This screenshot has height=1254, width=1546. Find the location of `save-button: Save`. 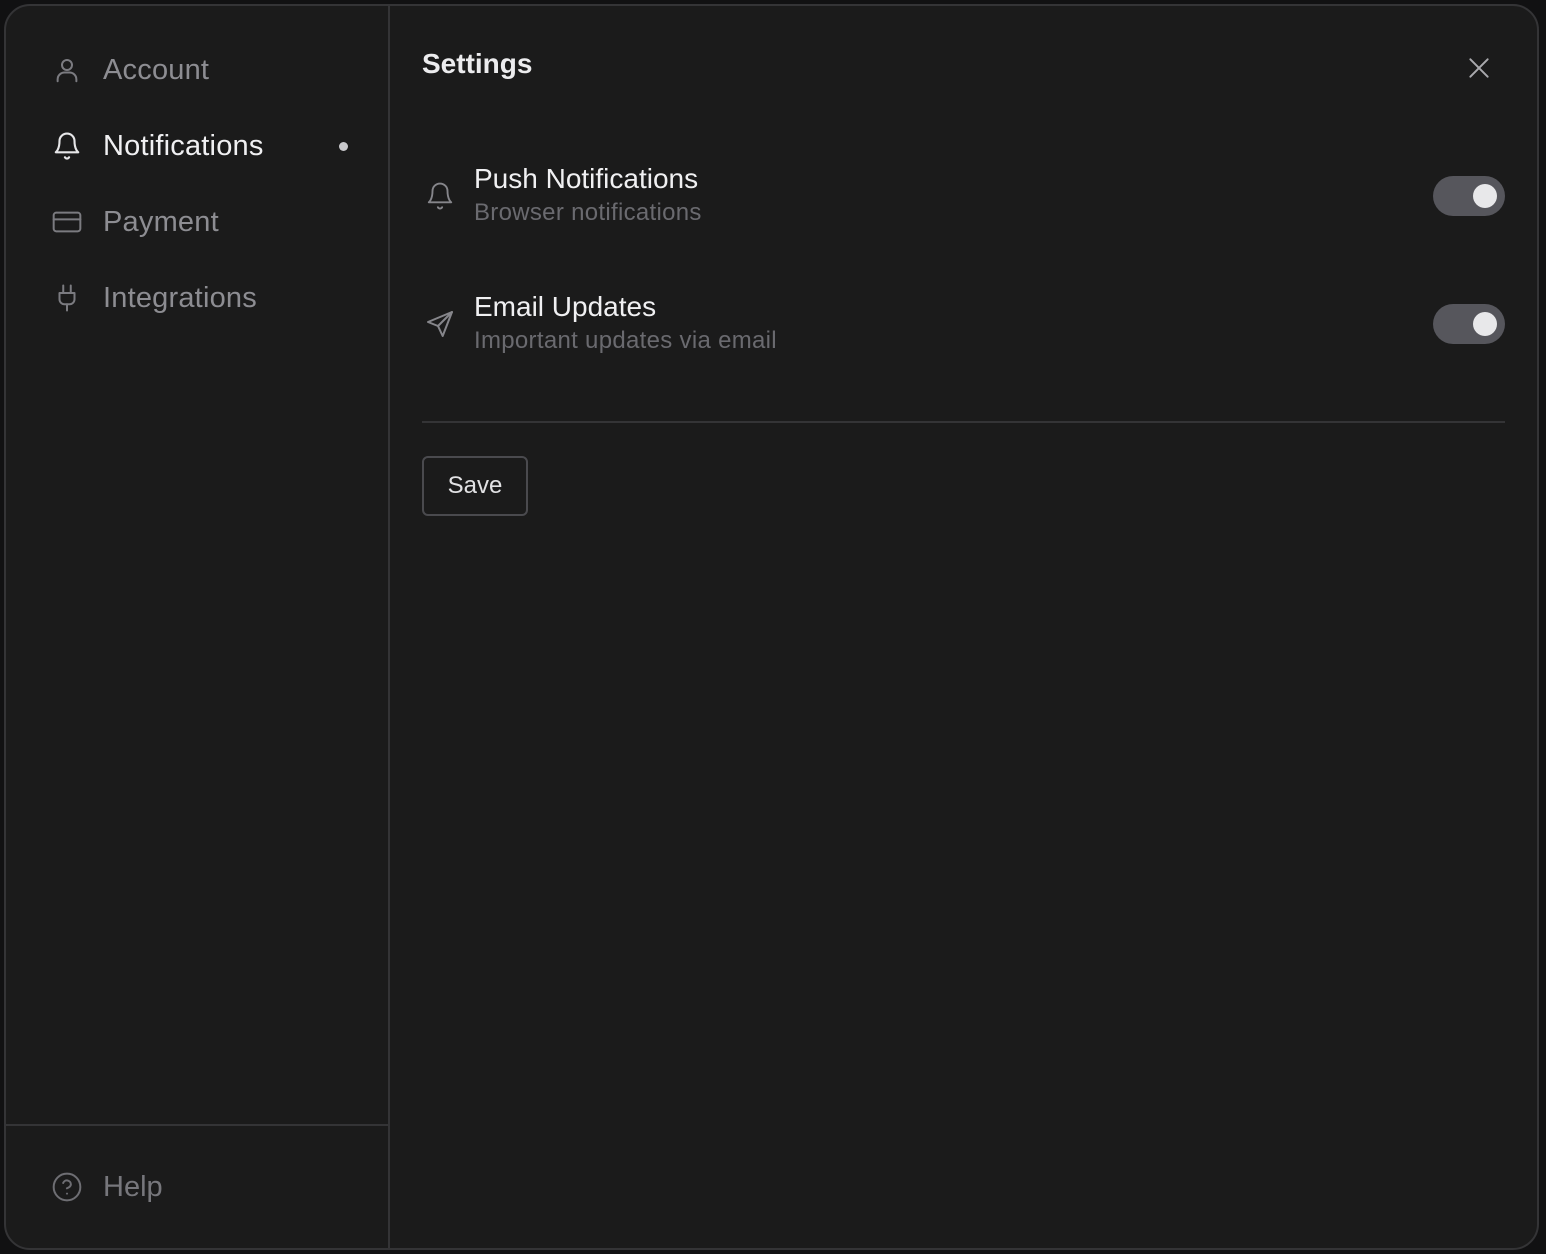

save-button: Save is located at coordinates (475, 486).